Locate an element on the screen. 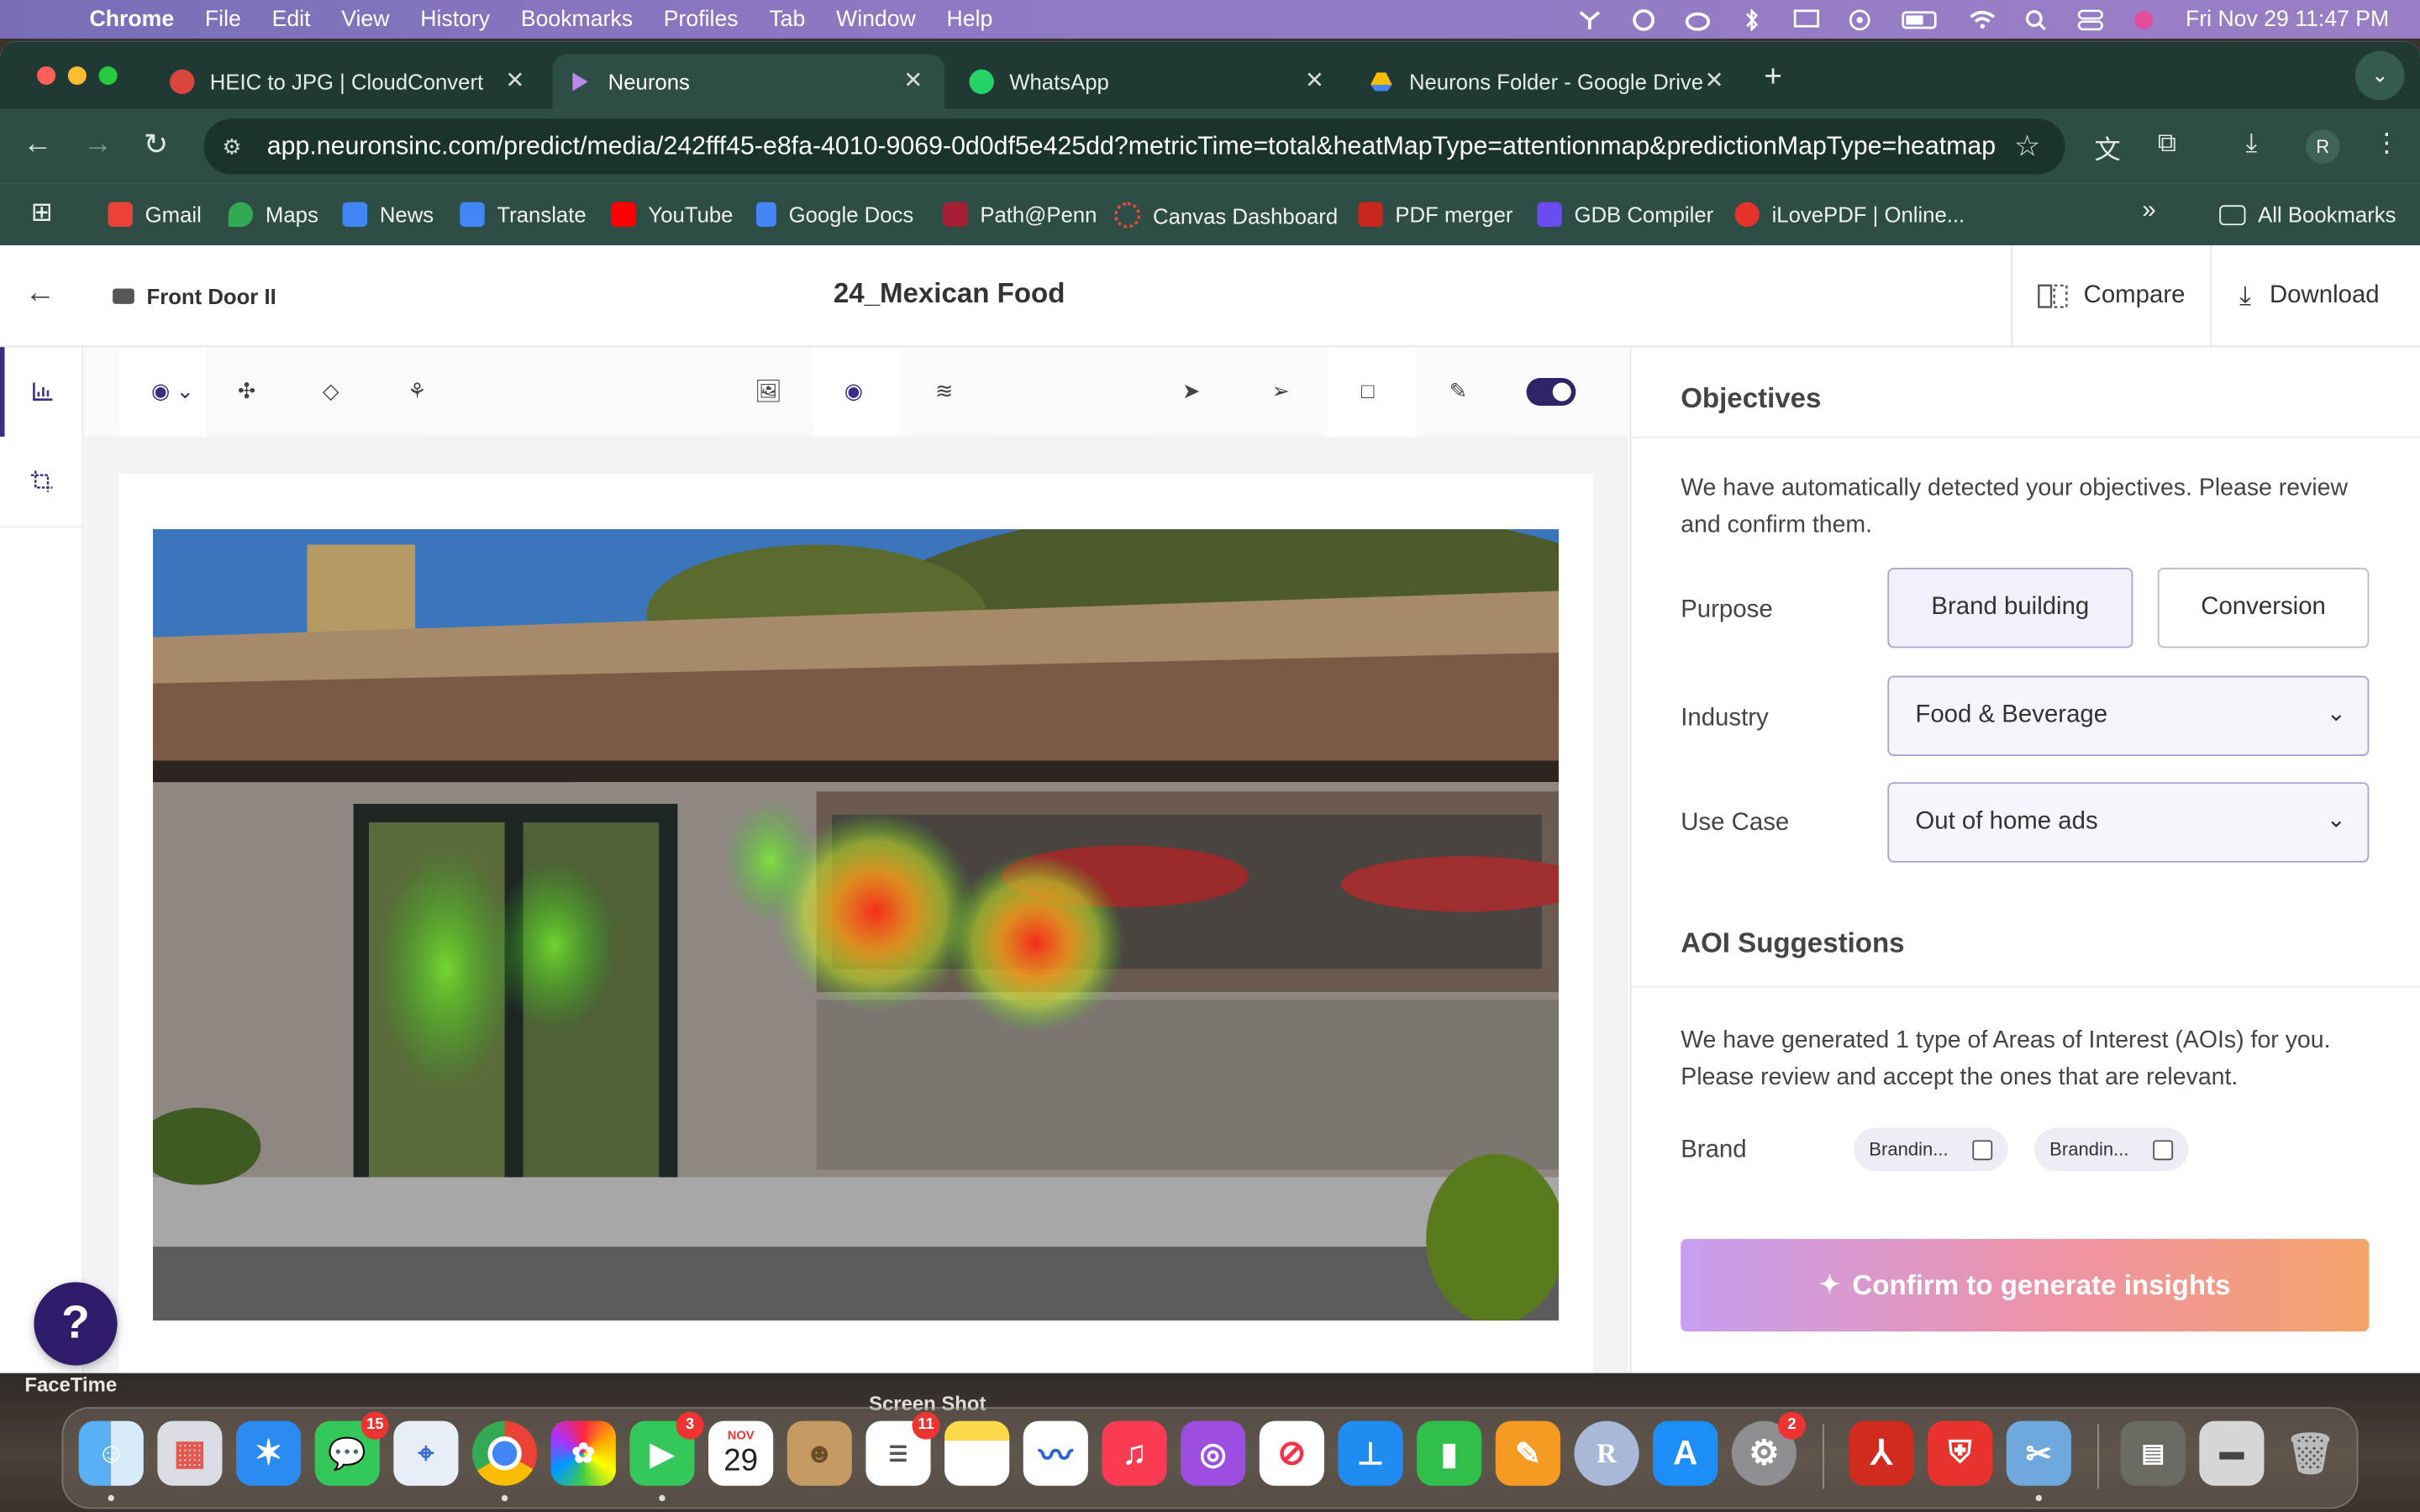 The width and height of the screenshot is (2420, 1512). menu-tab: Tab is located at coordinates (787, 19).